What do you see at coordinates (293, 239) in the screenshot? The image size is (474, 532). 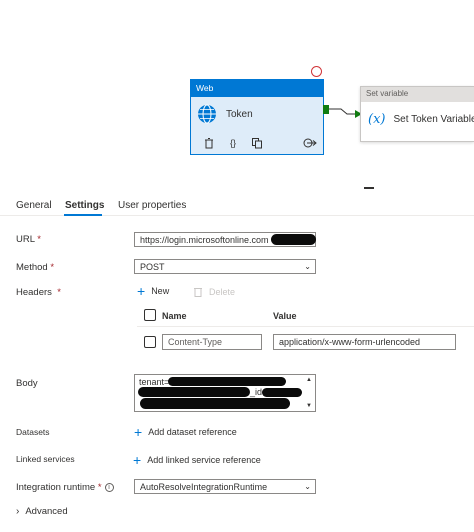 I see `url-redaction` at bounding box center [293, 239].